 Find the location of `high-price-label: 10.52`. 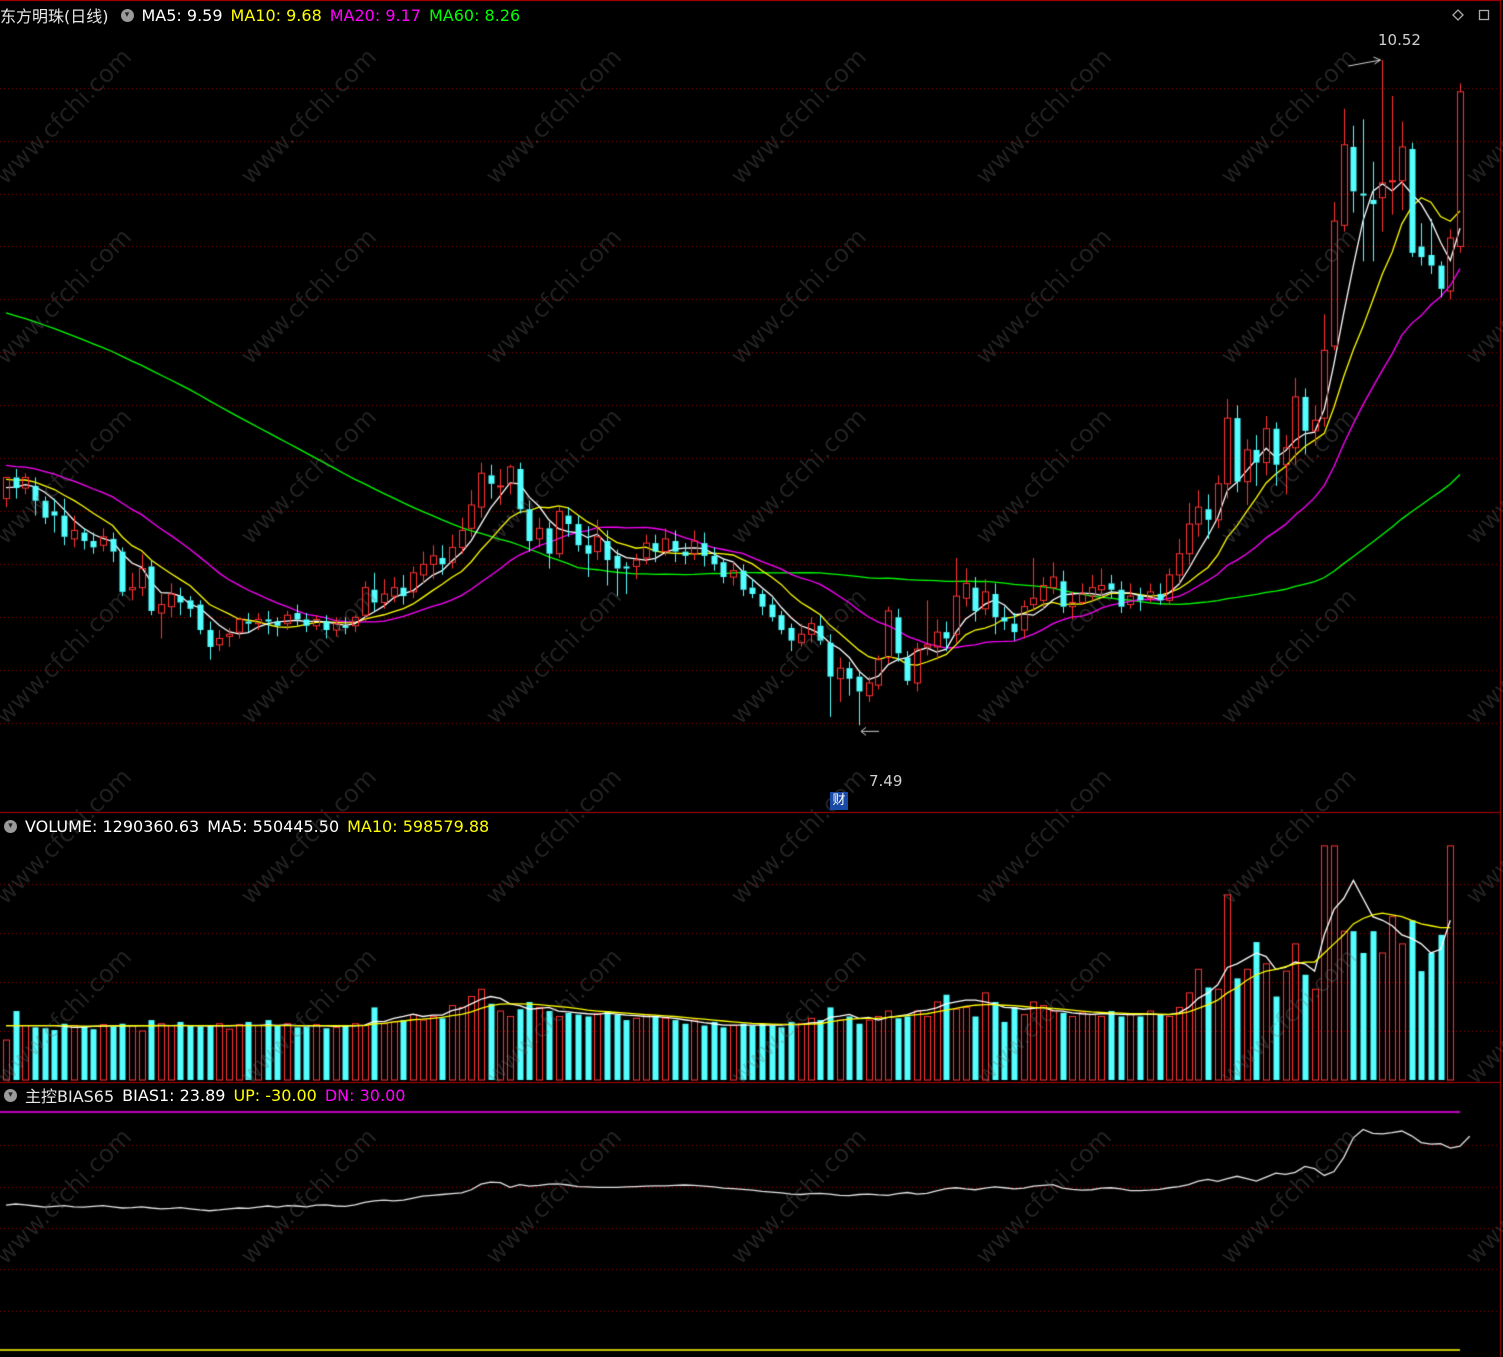

high-price-label: 10.52 is located at coordinates (1399, 40).